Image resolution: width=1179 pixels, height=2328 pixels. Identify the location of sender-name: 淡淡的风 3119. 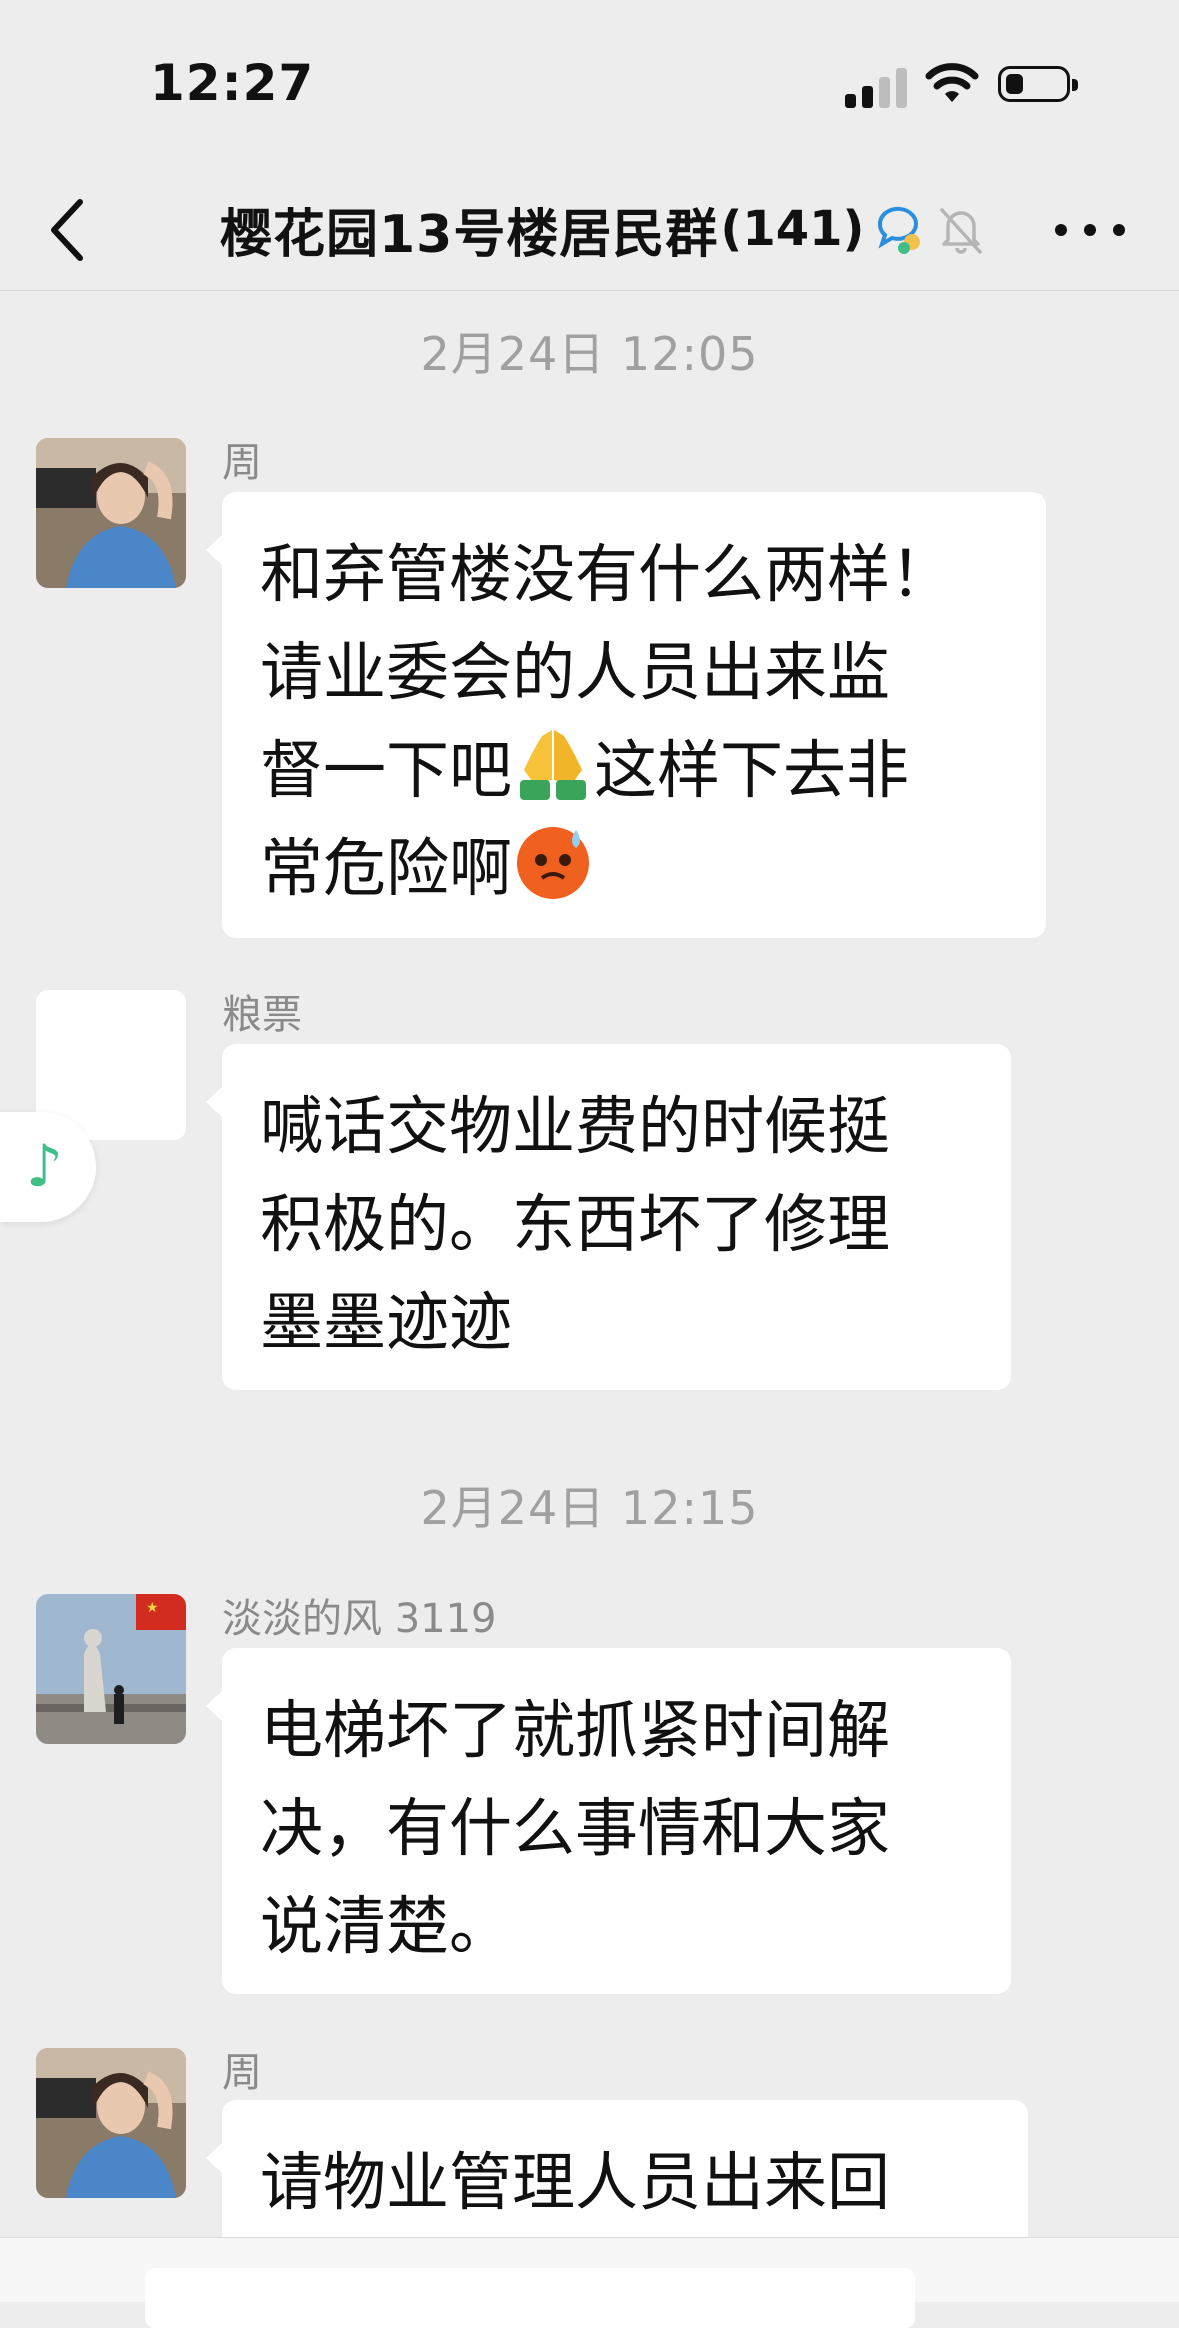
(359, 1619).